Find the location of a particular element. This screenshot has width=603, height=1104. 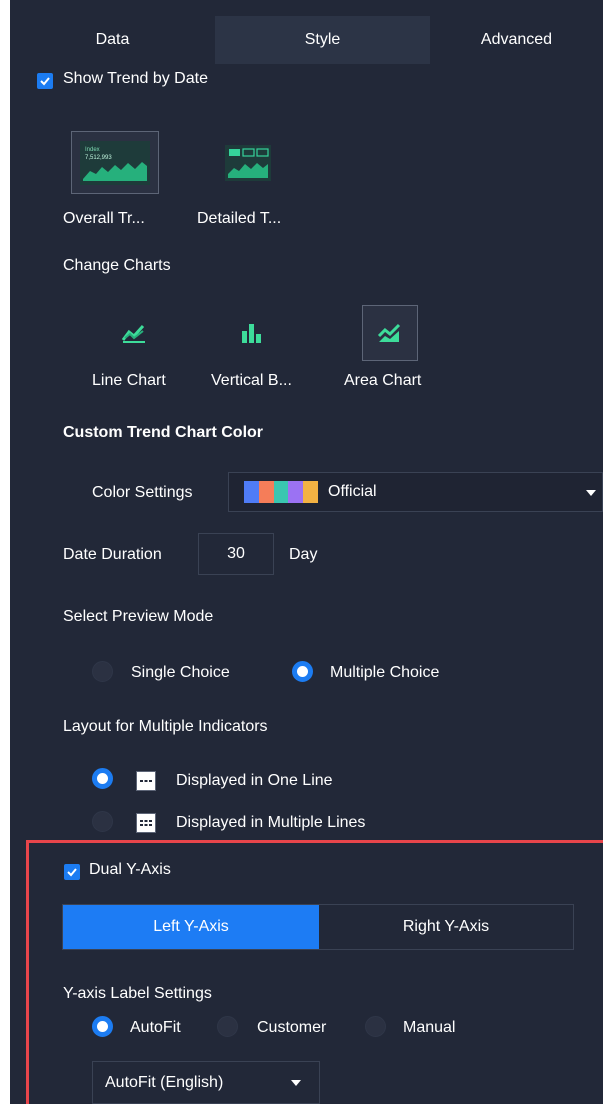

manual-label: Manual is located at coordinates (429, 1027).